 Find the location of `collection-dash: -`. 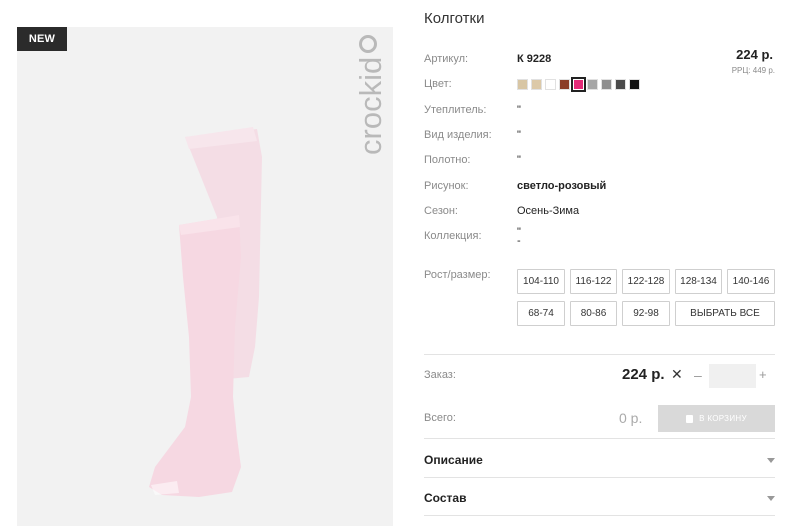

collection-dash: - is located at coordinates (519, 241).